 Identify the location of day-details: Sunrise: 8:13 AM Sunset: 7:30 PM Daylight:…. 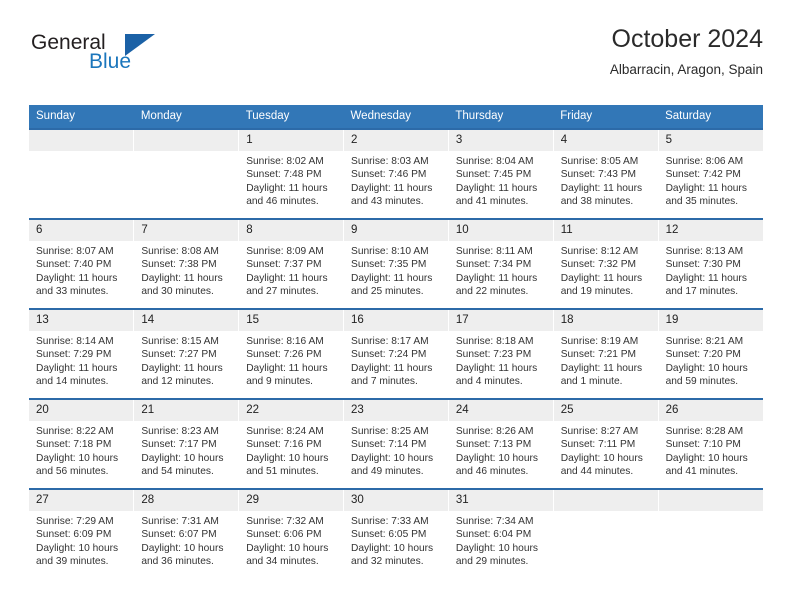
(711, 270).